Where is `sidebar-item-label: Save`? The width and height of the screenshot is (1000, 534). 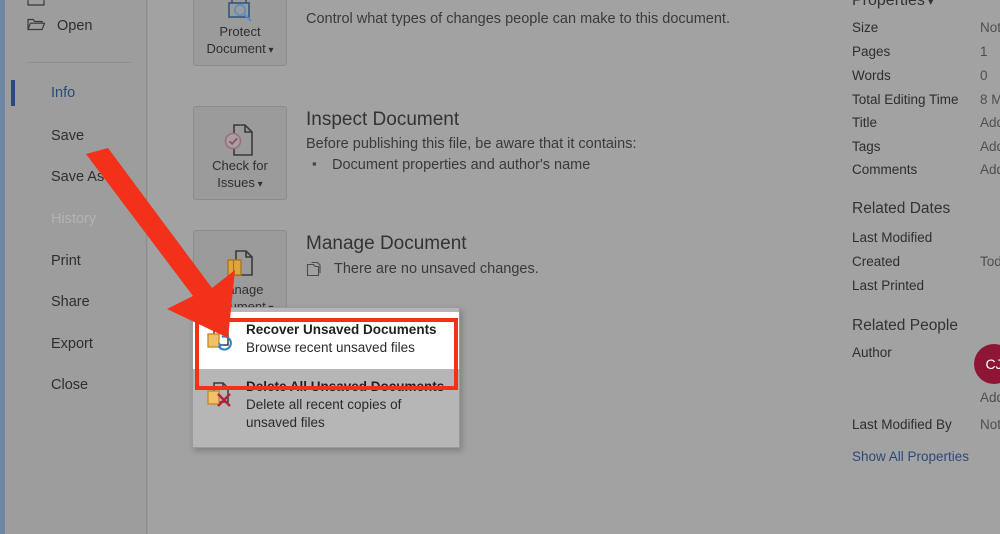
sidebar-item-label: Save is located at coordinates (68, 136).